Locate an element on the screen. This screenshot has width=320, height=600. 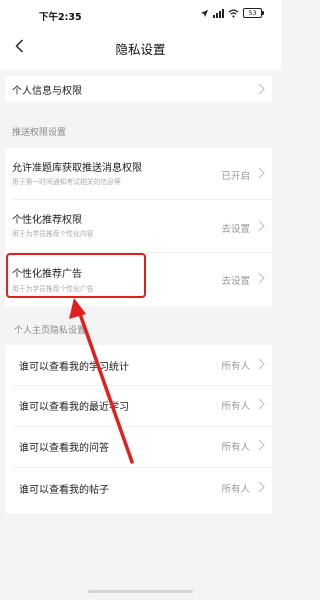
row-title: 谁可以查看我的帖子 is located at coordinates (64, 490).